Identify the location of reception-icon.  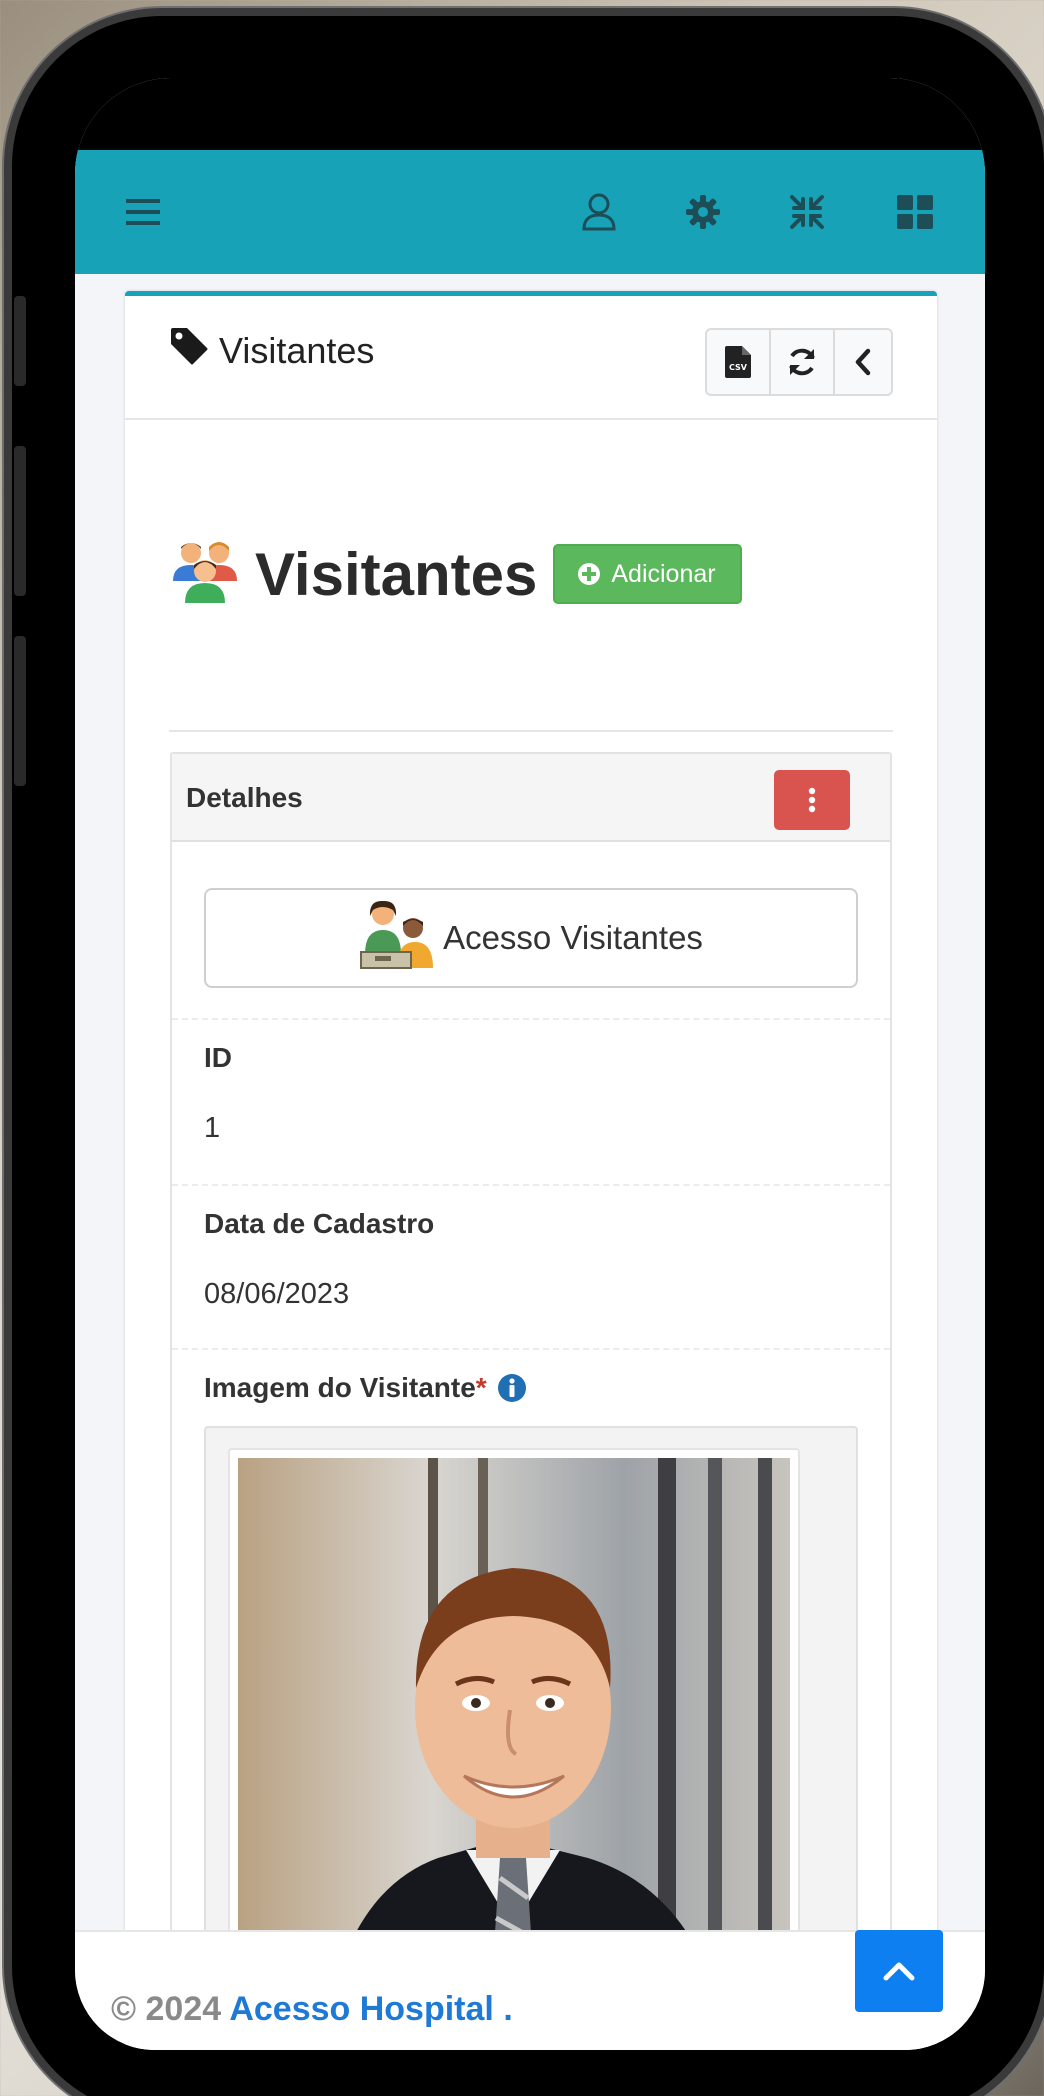
(397, 938).